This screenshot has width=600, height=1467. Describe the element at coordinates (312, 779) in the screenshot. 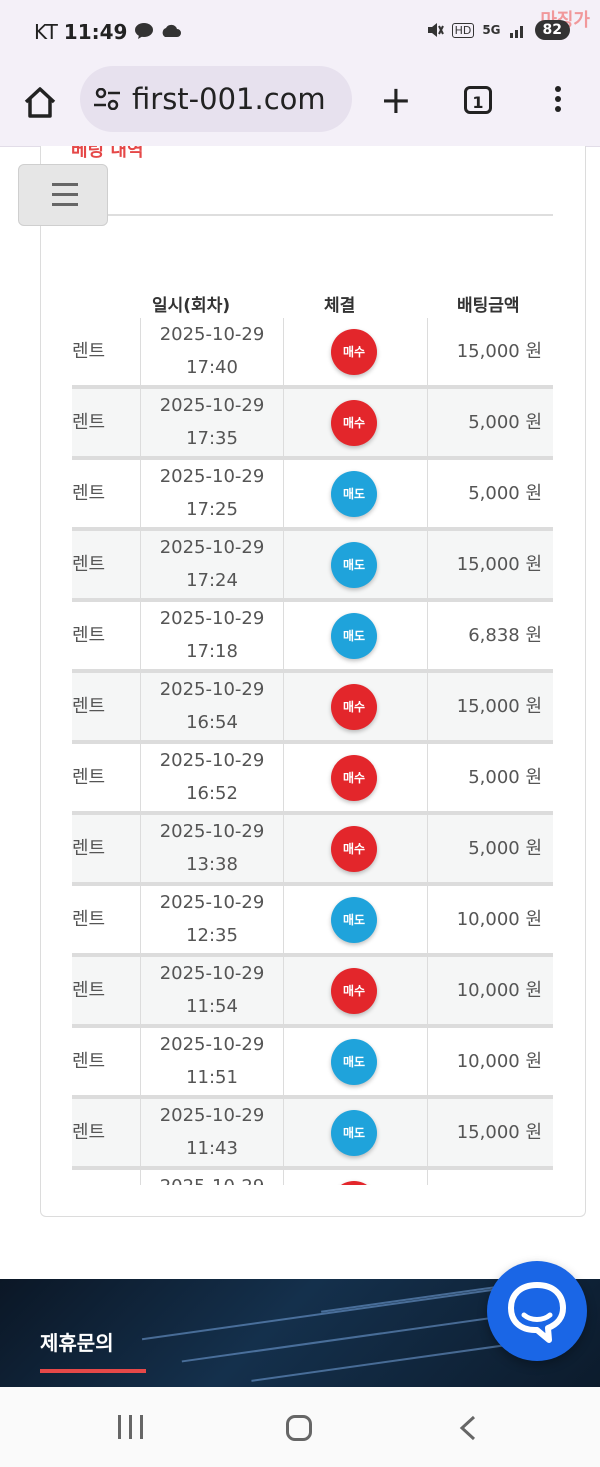

I see `table-row: 렌트 2025-10-29 16:52 매수 5,000 원` at that location.